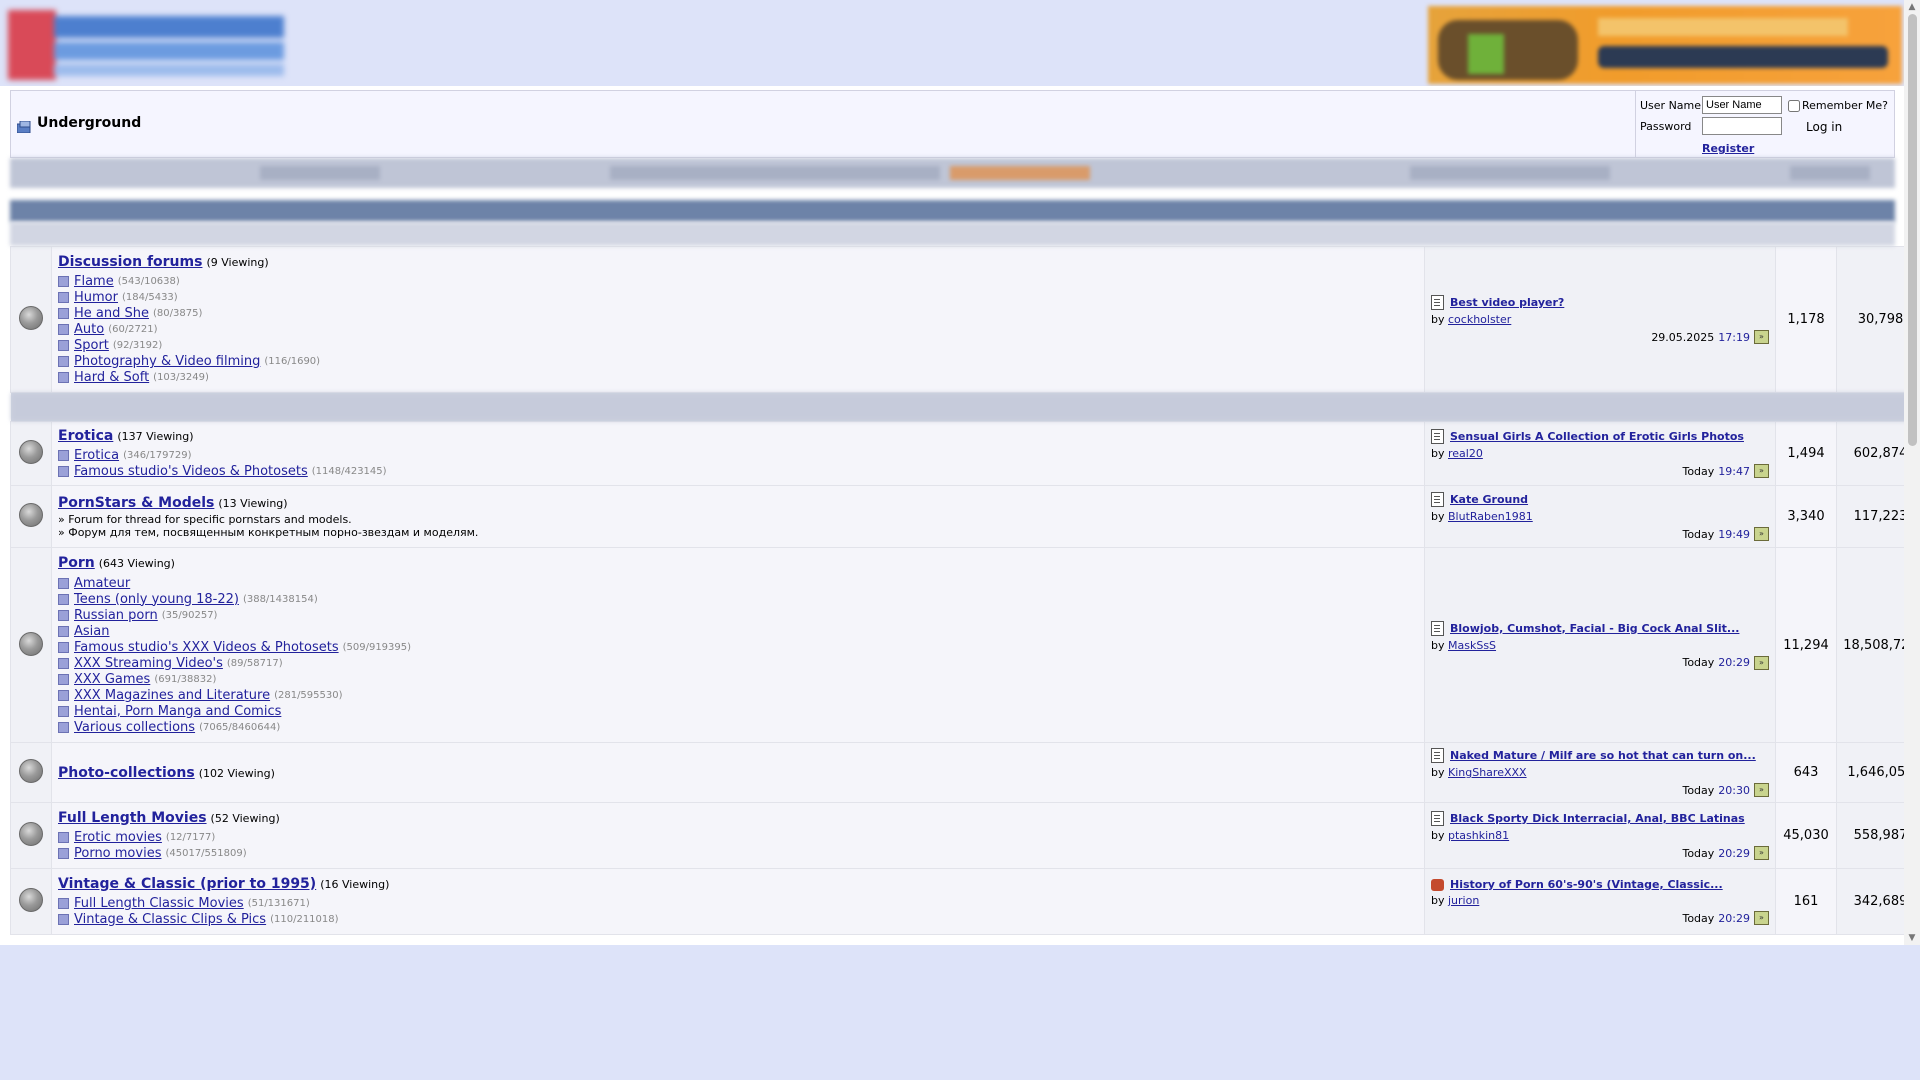 Image resolution: width=1920 pixels, height=1080 pixels. What do you see at coordinates (167, 361) in the screenshot?
I see `subforum-link: Photography & Video filming` at bounding box center [167, 361].